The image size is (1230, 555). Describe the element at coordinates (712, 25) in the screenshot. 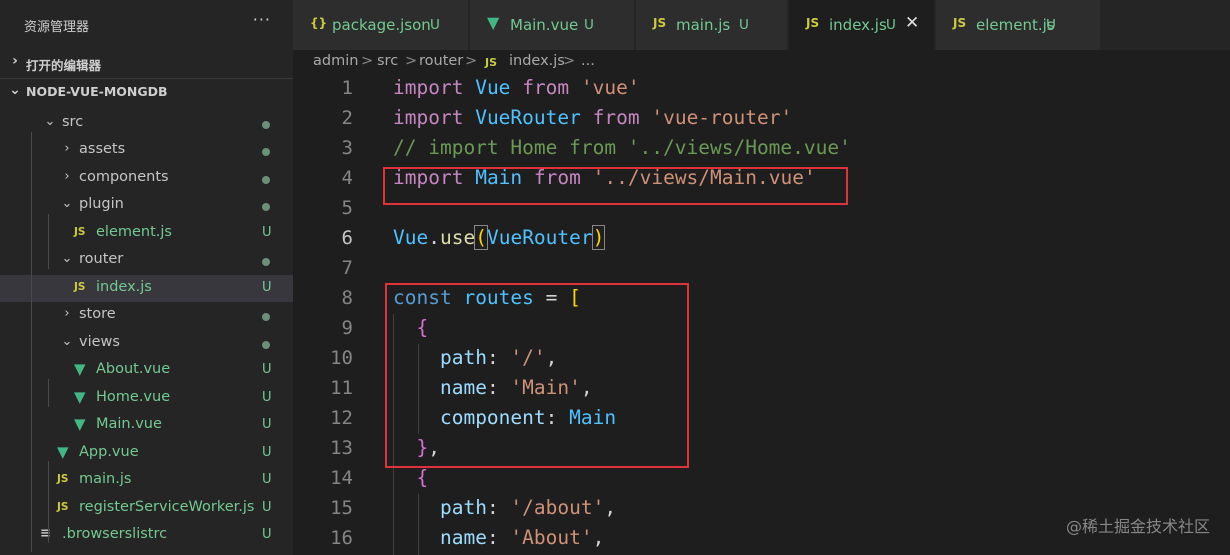

I see `tab-main-js: JS main.js U` at that location.